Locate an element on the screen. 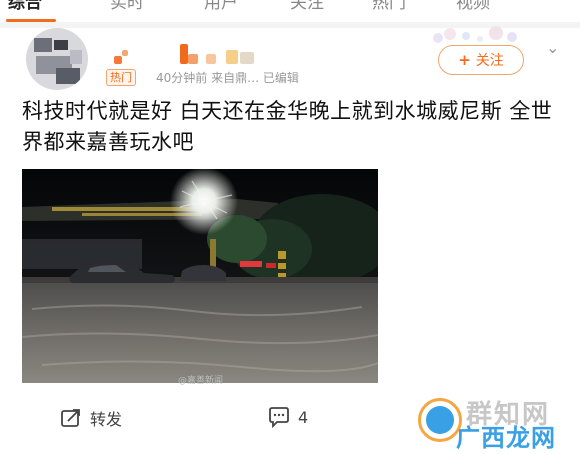 Image resolution: width=580 pixels, height=454 pixels. author-name-redacted is located at coordinates (208, 54).